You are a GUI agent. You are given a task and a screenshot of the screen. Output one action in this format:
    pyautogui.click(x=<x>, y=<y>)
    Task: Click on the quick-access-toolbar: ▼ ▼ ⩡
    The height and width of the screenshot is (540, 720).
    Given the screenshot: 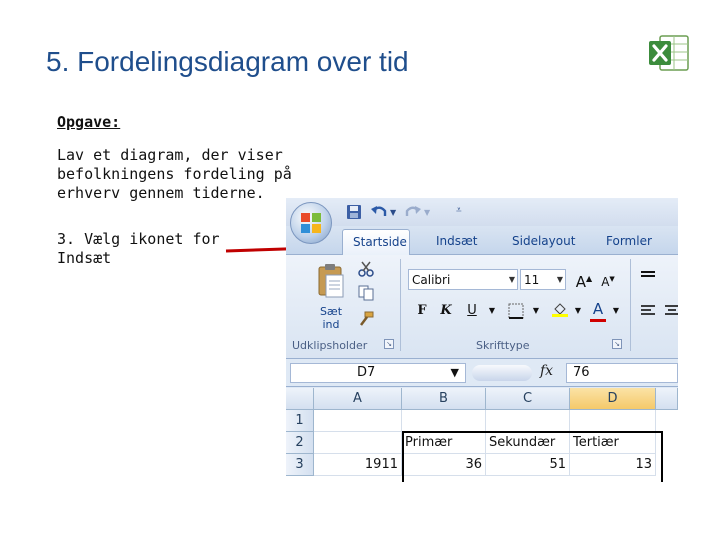 What is the action you would take?
    pyautogui.click(x=482, y=212)
    